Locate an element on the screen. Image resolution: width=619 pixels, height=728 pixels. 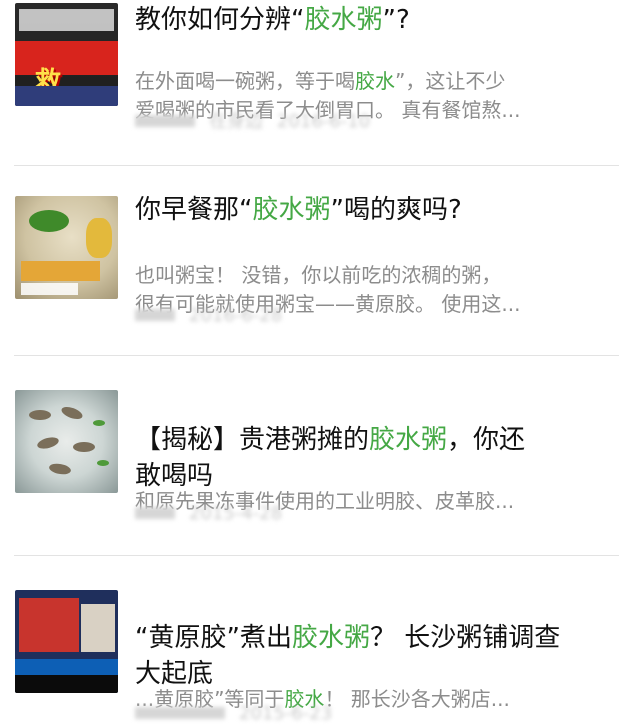
shrimp-porridge-thumbnail-icon is located at coordinates (66, 441).